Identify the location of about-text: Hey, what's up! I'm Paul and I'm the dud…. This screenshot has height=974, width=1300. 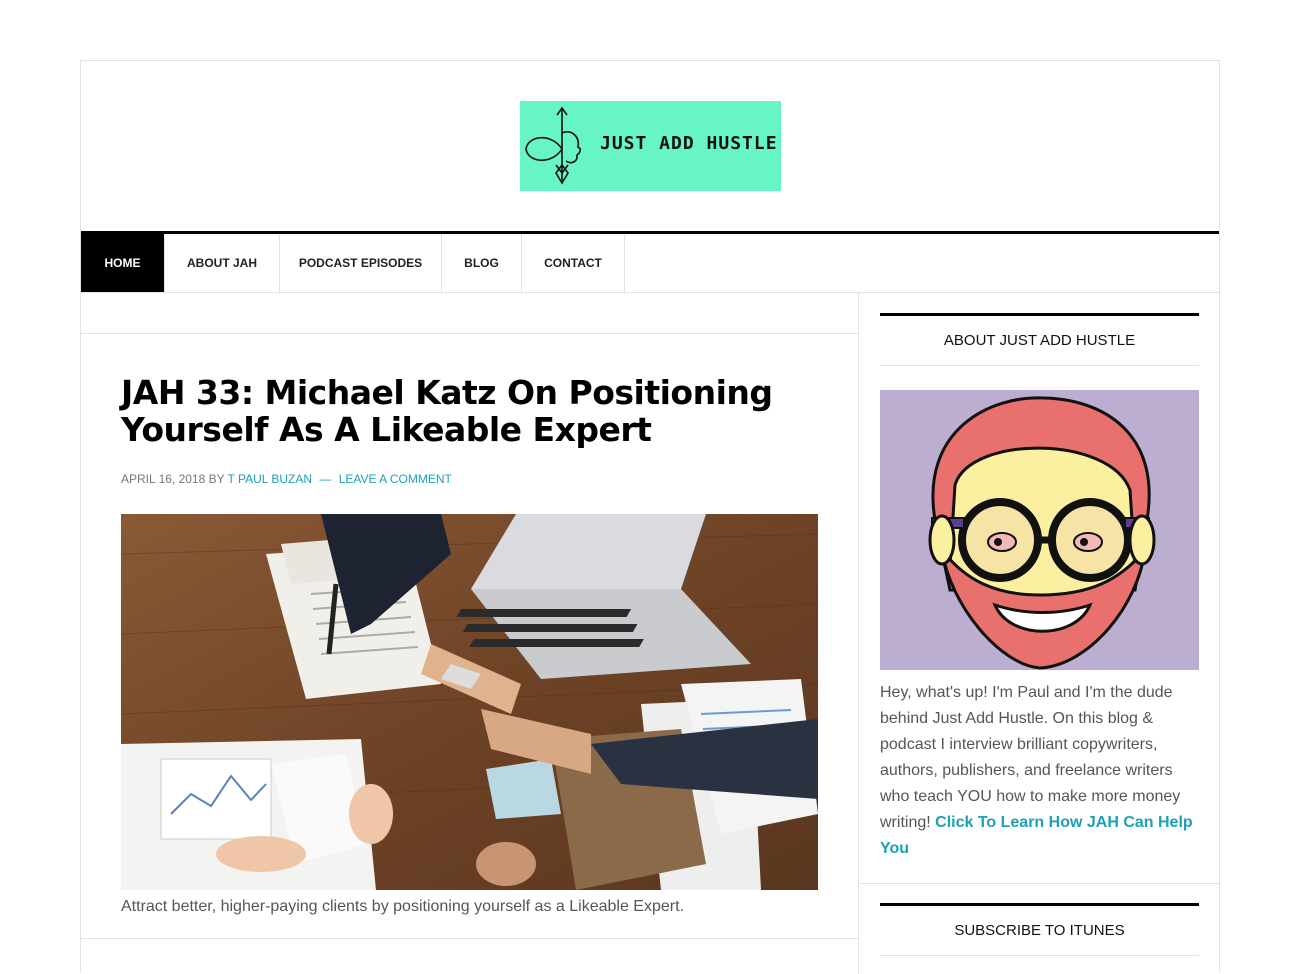
(1039, 771).